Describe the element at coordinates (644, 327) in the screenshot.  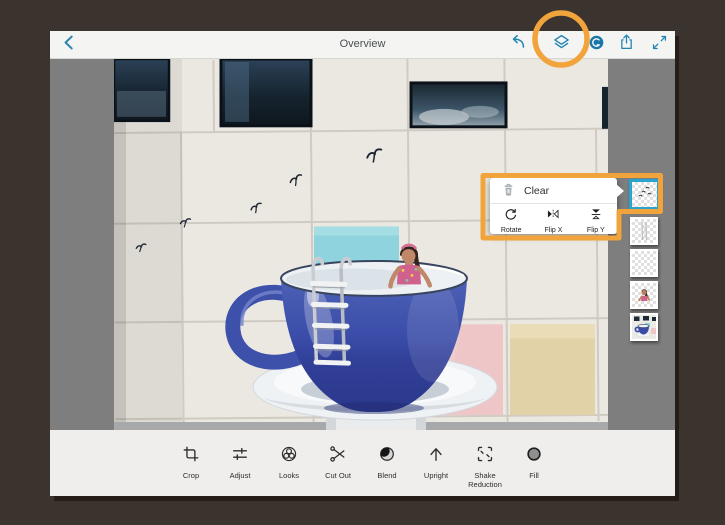
I see `layer-thumbnail-background` at that location.